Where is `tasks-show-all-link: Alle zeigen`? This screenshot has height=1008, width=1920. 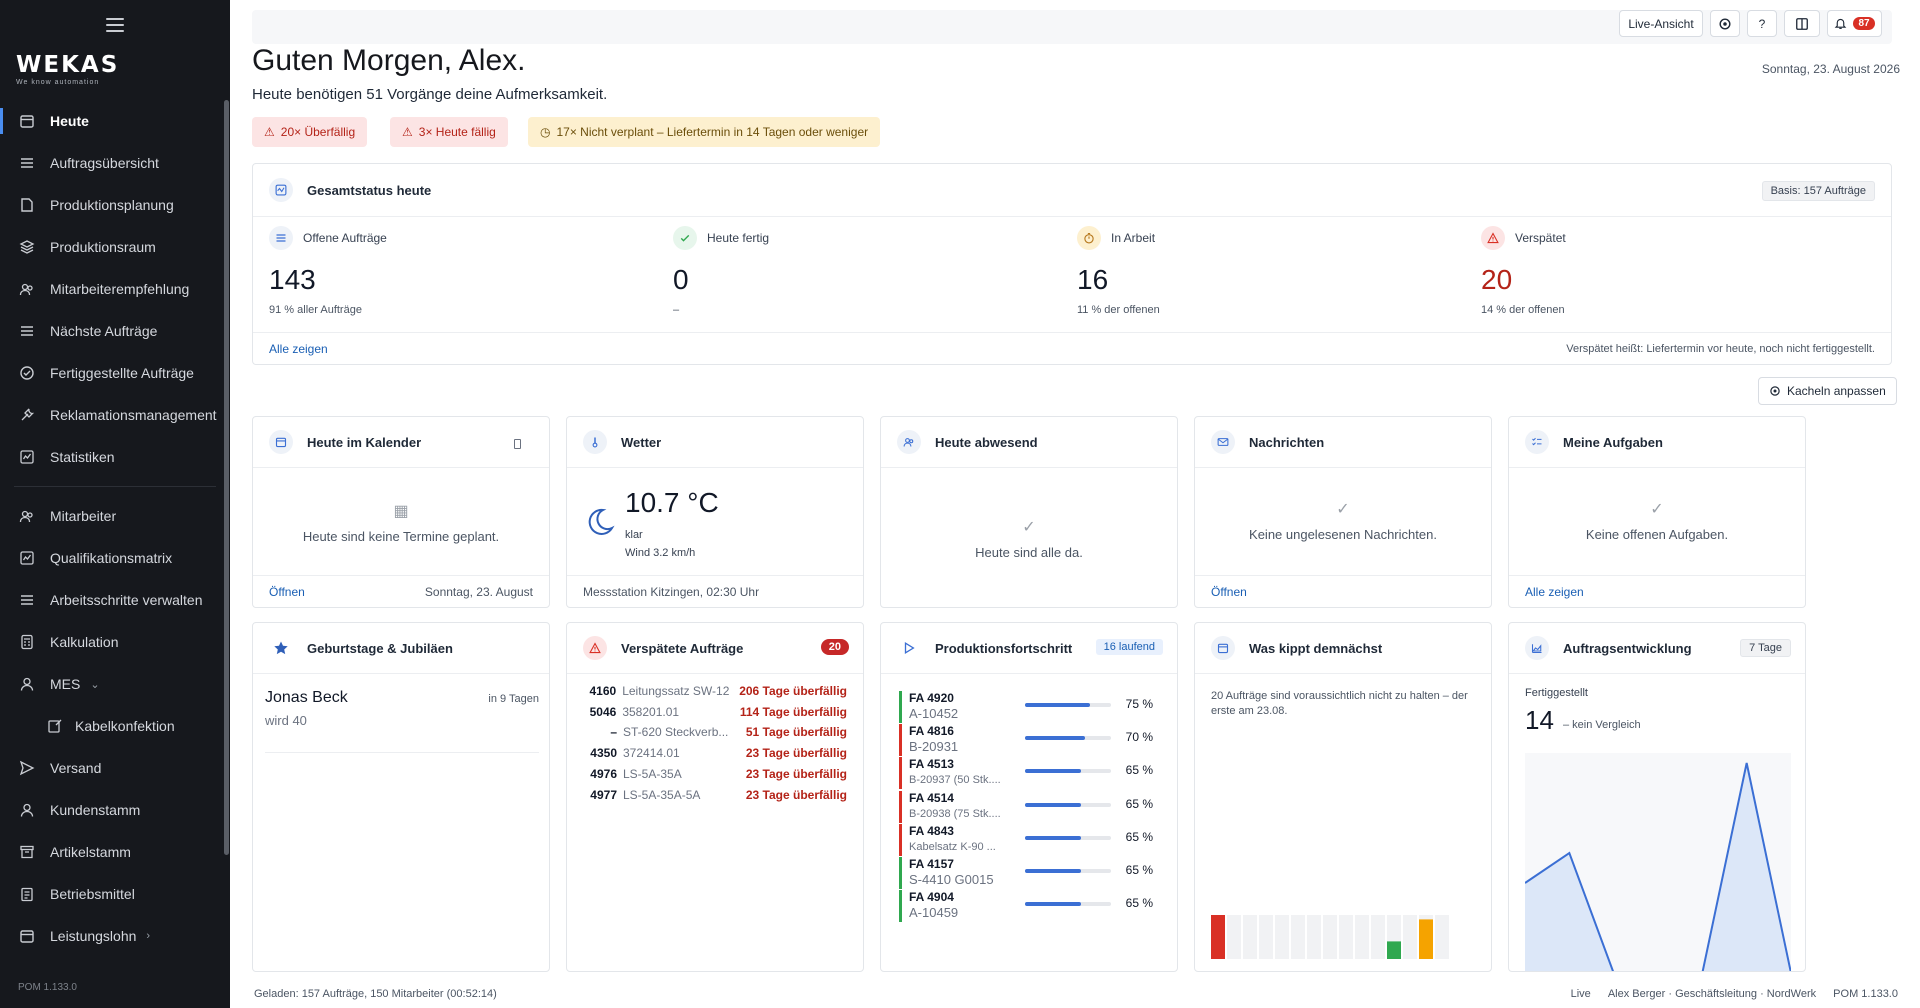
tasks-show-all-link: Alle zeigen is located at coordinates (1554, 592).